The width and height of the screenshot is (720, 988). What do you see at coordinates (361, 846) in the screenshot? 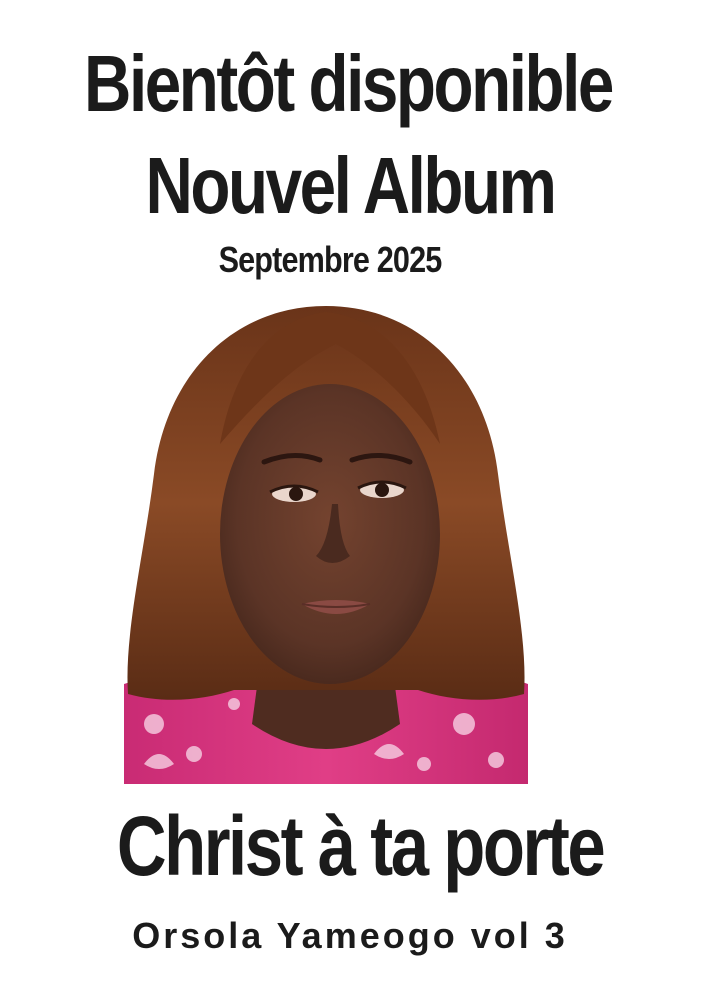
I see `album-title: Christ à ta porte` at bounding box center [361, 846].